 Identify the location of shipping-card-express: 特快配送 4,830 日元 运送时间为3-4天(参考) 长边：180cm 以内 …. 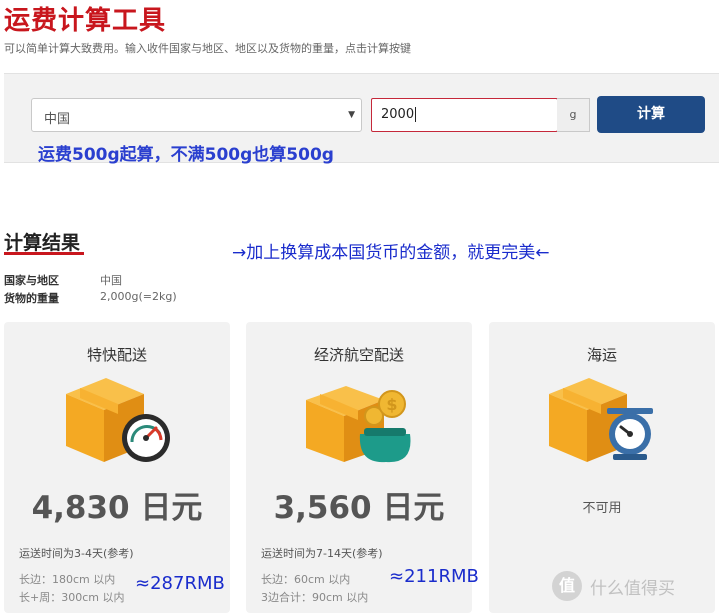
(117, 467).